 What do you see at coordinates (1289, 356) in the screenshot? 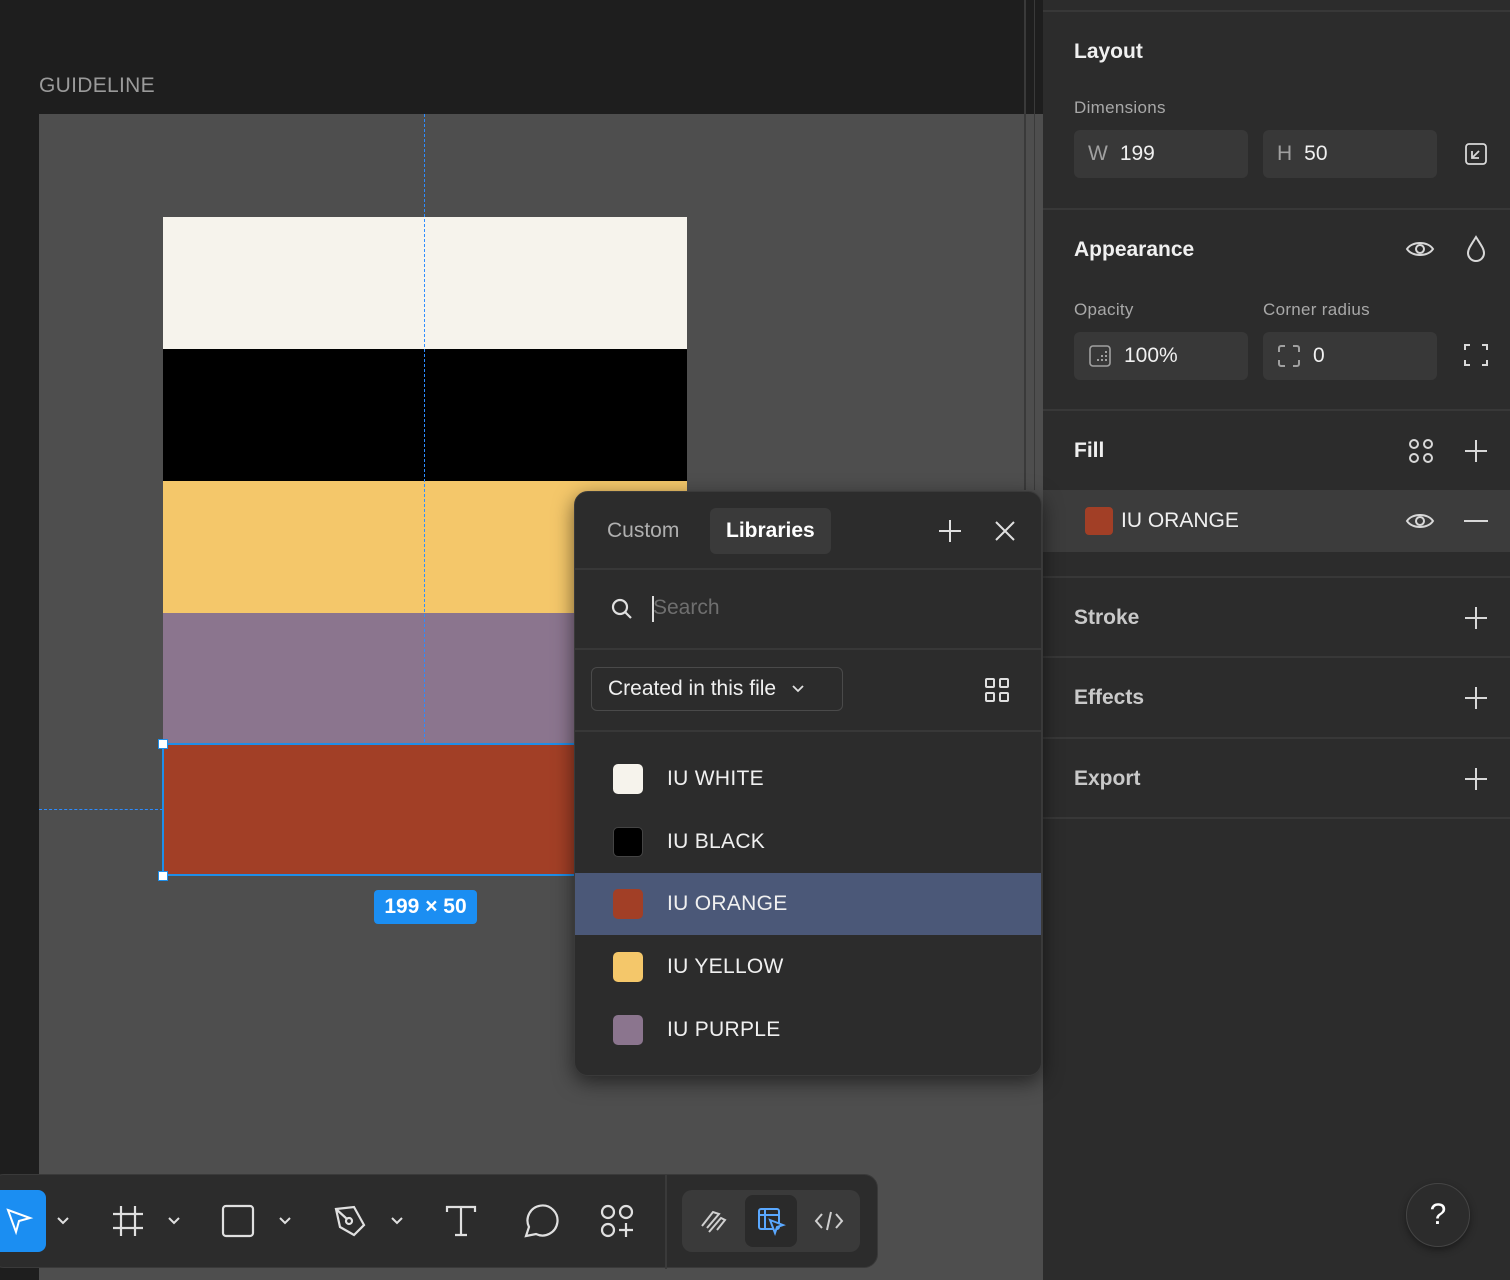
I see `corner-radius-icon` at bounding box center [1289, 356].